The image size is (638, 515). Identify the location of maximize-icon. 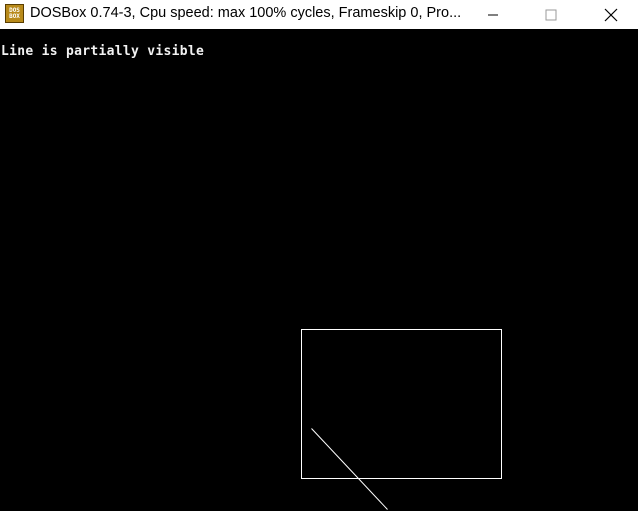
(551, 14).